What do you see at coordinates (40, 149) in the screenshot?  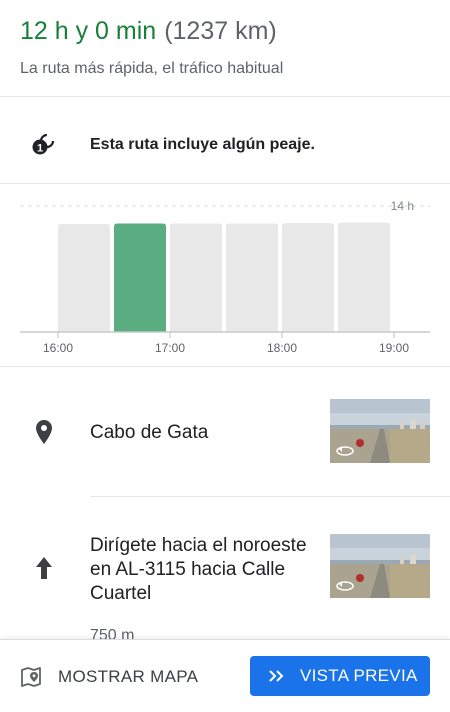 I see `svg-text: 1` at bounding box center [40, 149].